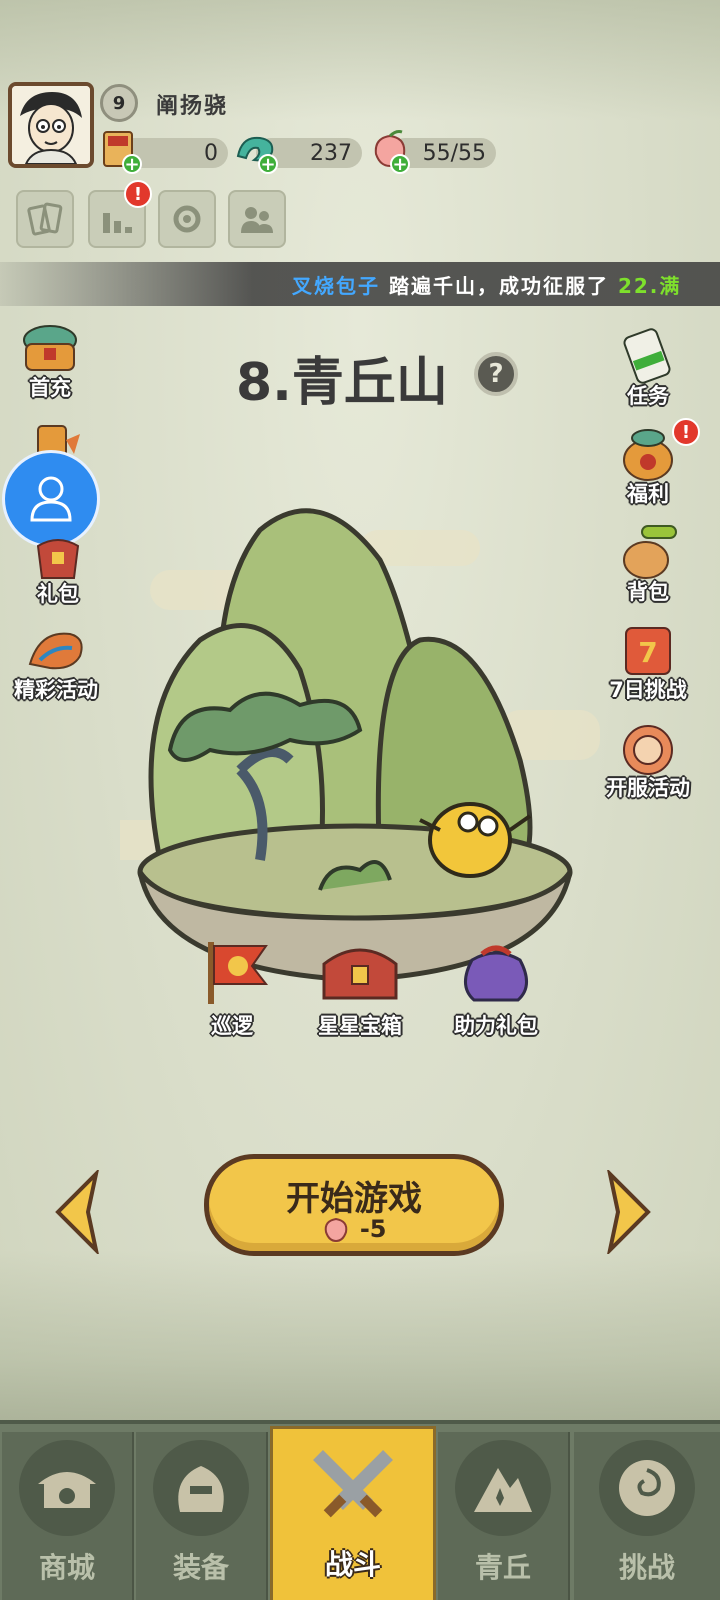 The image size is (720, 1600). Describe the element at coordinates (77, 1212) in the screenshot. I see `previous-stage-arrow-icon` at that location.